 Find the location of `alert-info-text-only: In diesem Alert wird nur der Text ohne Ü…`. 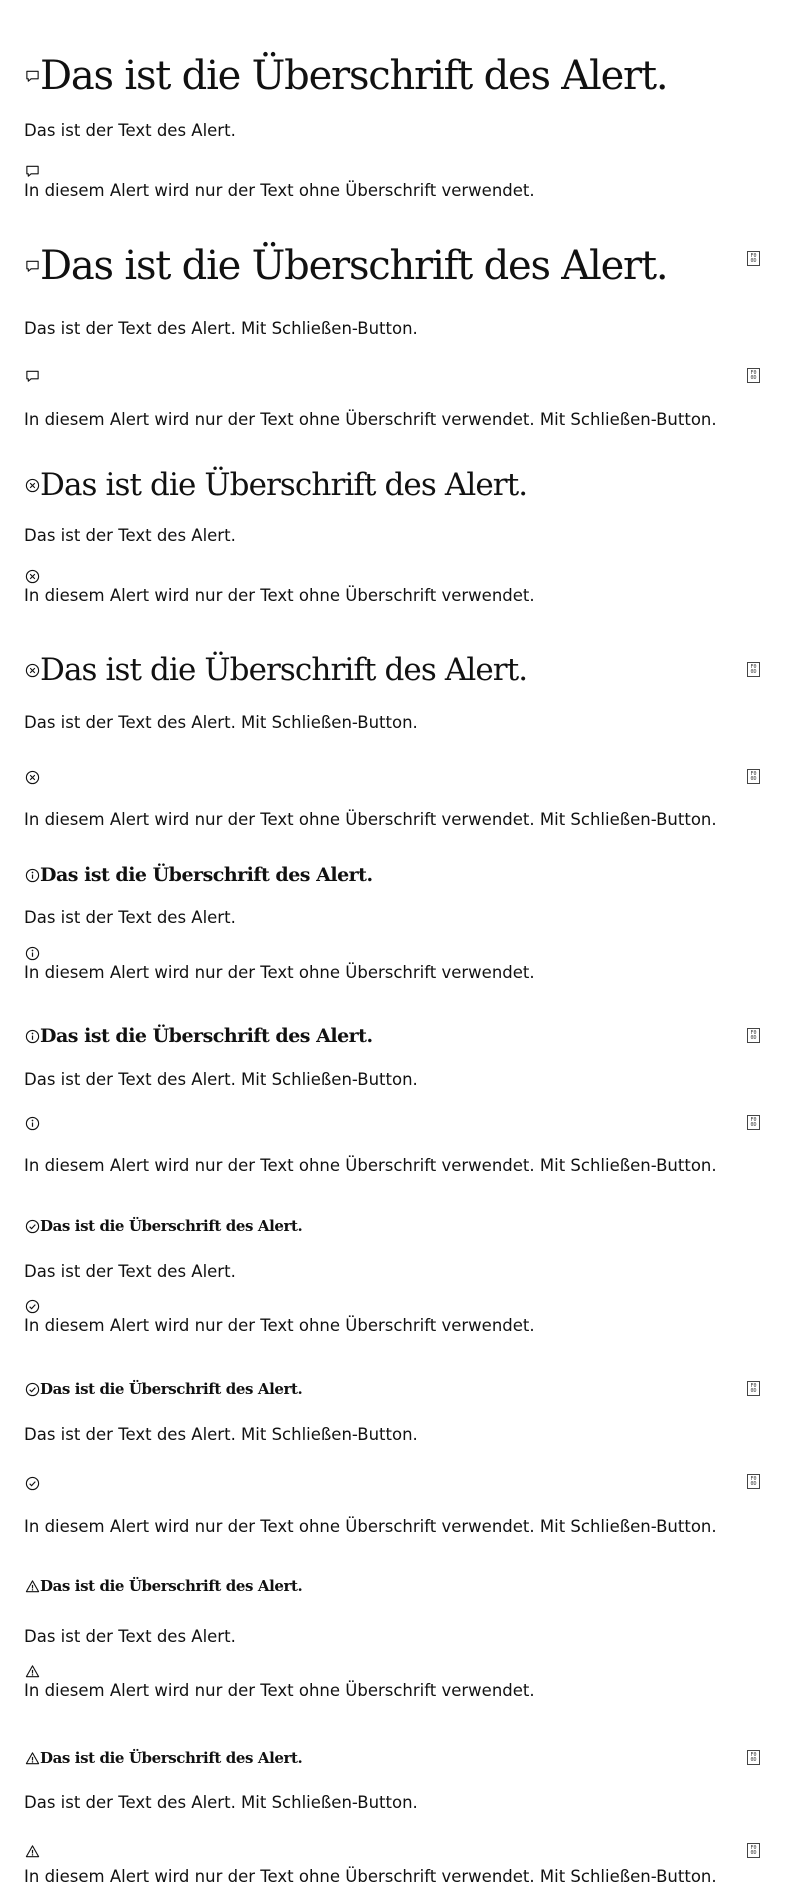

alert-info-text-only: In diesem Alert wird nur der Text ohne Ü… is located at coordinates (400, 964).